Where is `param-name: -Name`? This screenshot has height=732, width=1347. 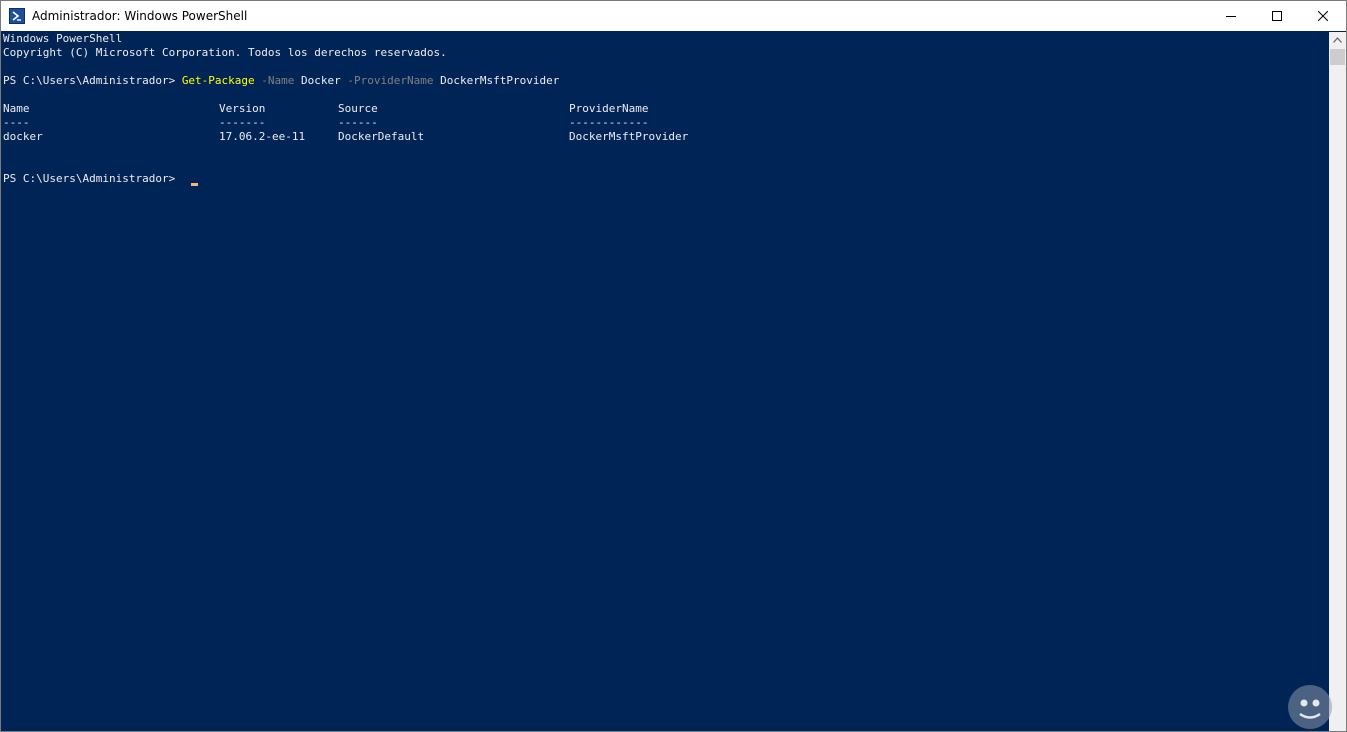
param-name: -Name is located at coordinates (278, 80).